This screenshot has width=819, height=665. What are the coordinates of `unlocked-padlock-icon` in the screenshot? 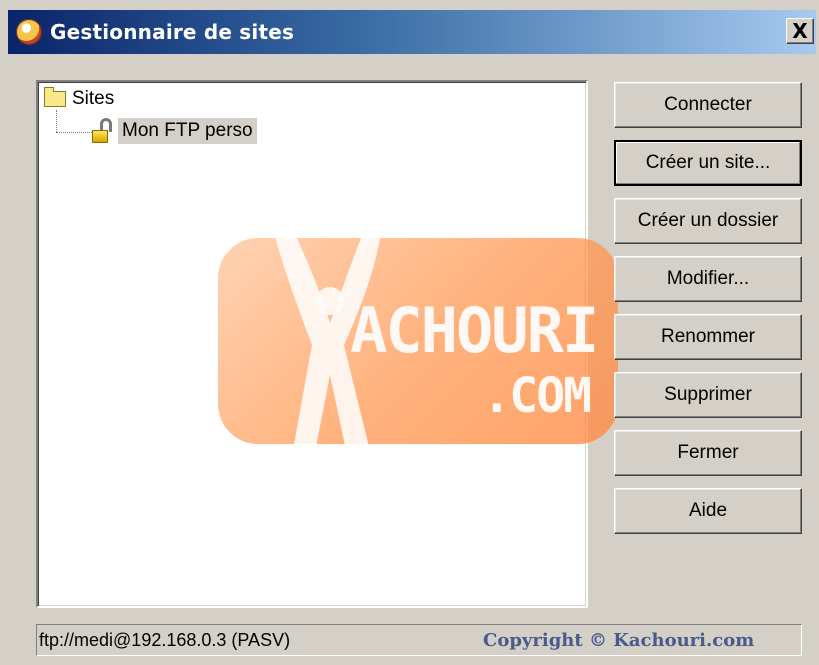 It's located at (104, 131).